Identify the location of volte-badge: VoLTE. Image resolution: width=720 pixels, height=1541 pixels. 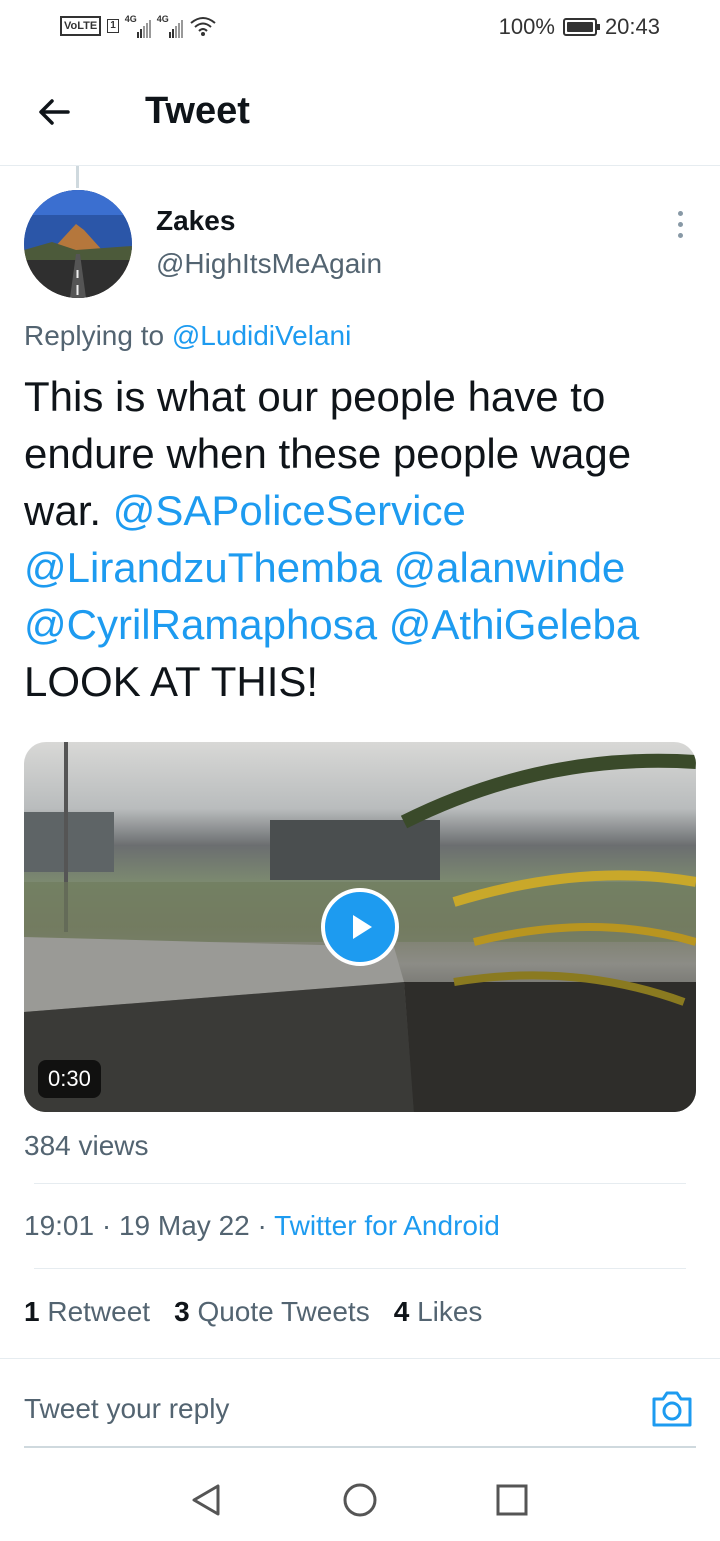
(81, 26).